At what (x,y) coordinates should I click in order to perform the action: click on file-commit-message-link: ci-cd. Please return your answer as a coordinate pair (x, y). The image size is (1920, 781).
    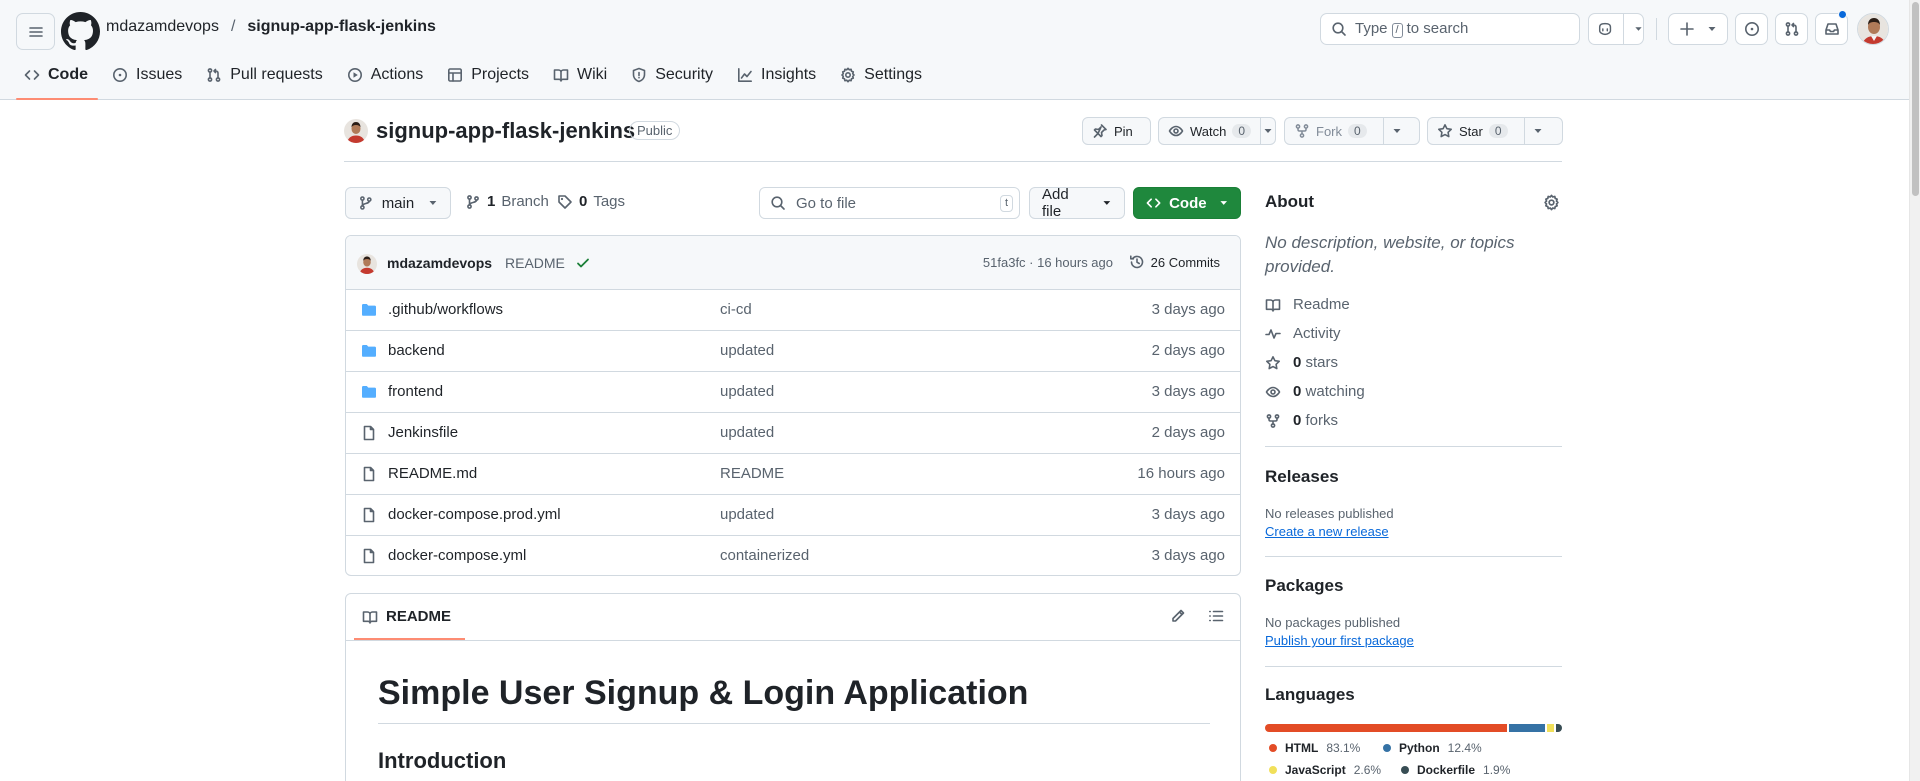
    Looking at the image, I should click on (736, 309).